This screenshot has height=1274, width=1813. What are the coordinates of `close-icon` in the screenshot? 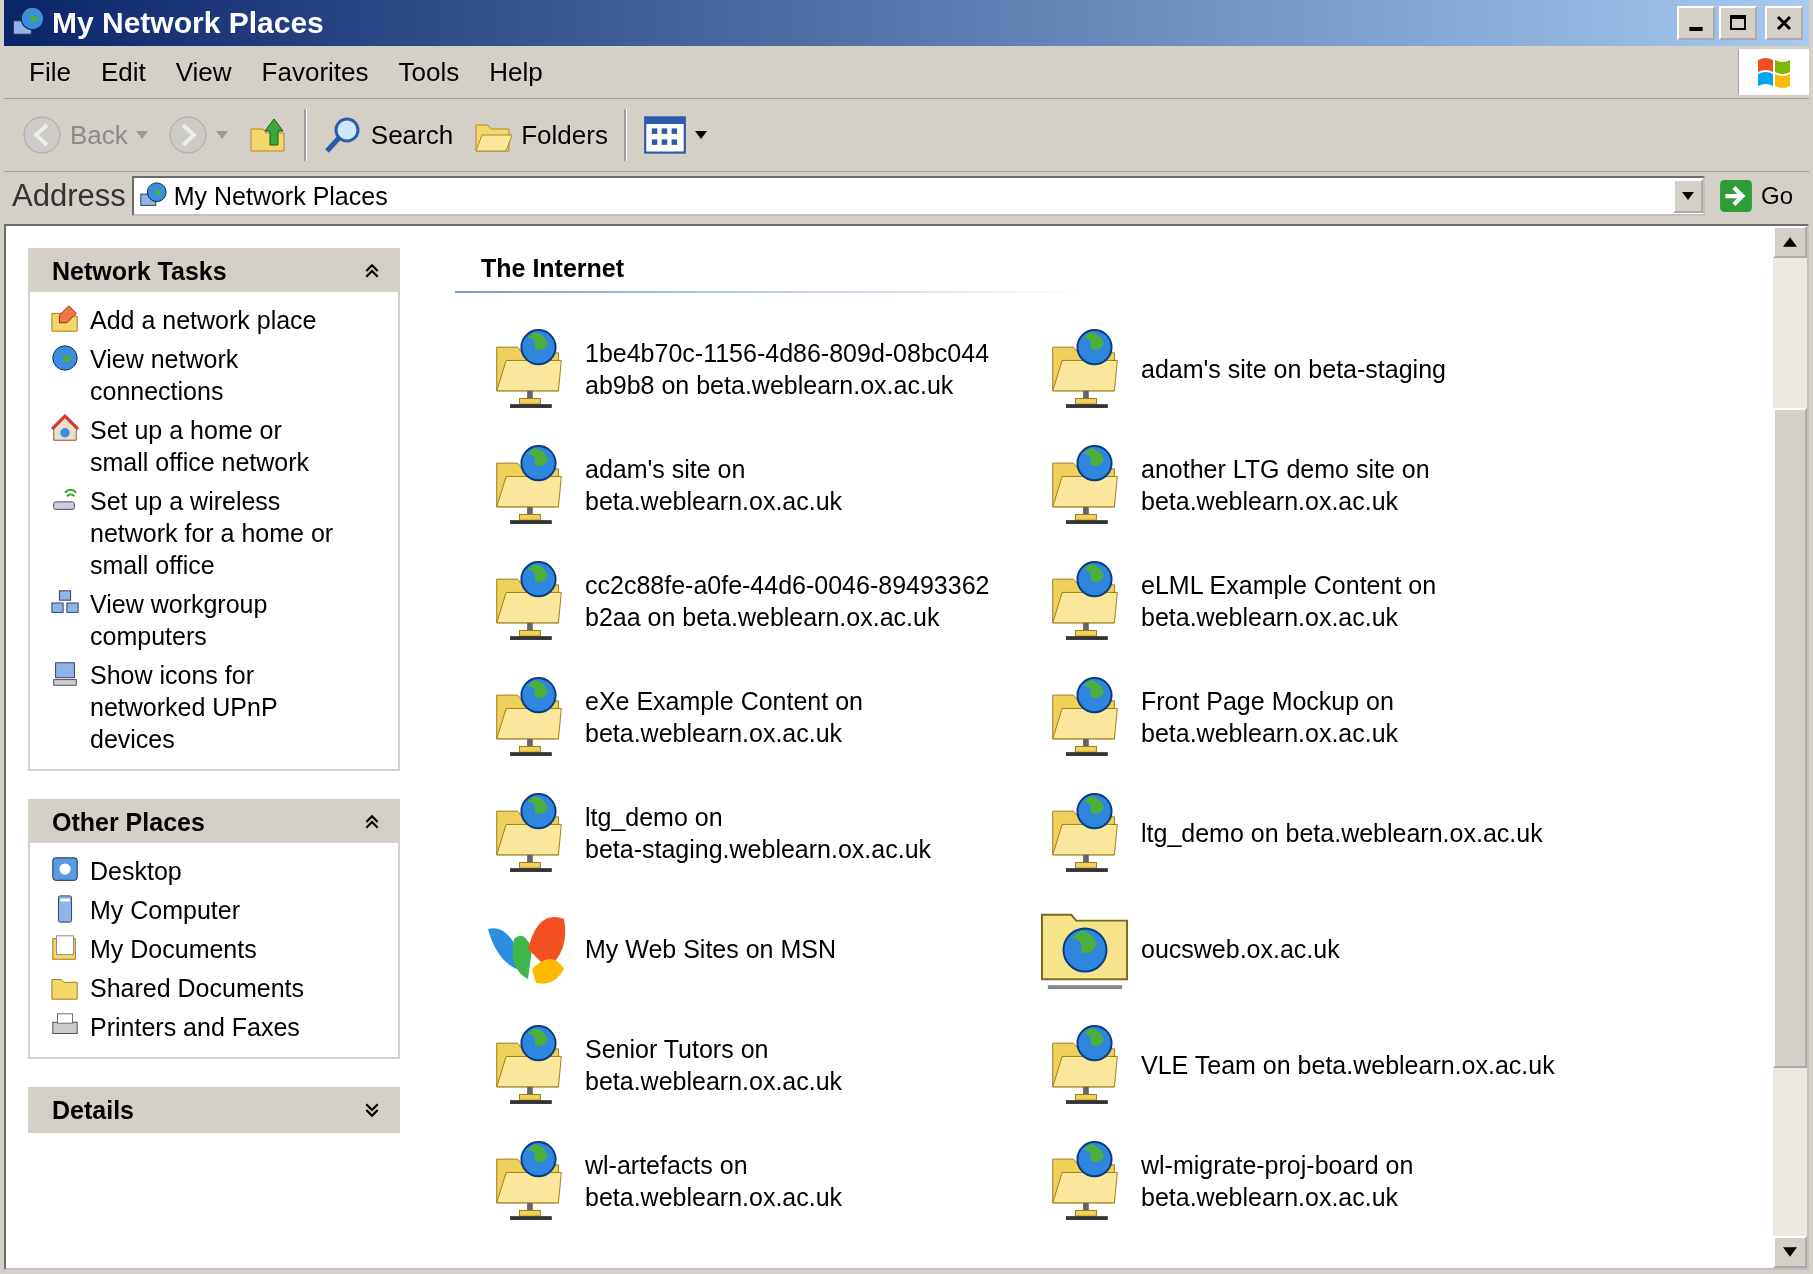 It's located at (1784, 23).